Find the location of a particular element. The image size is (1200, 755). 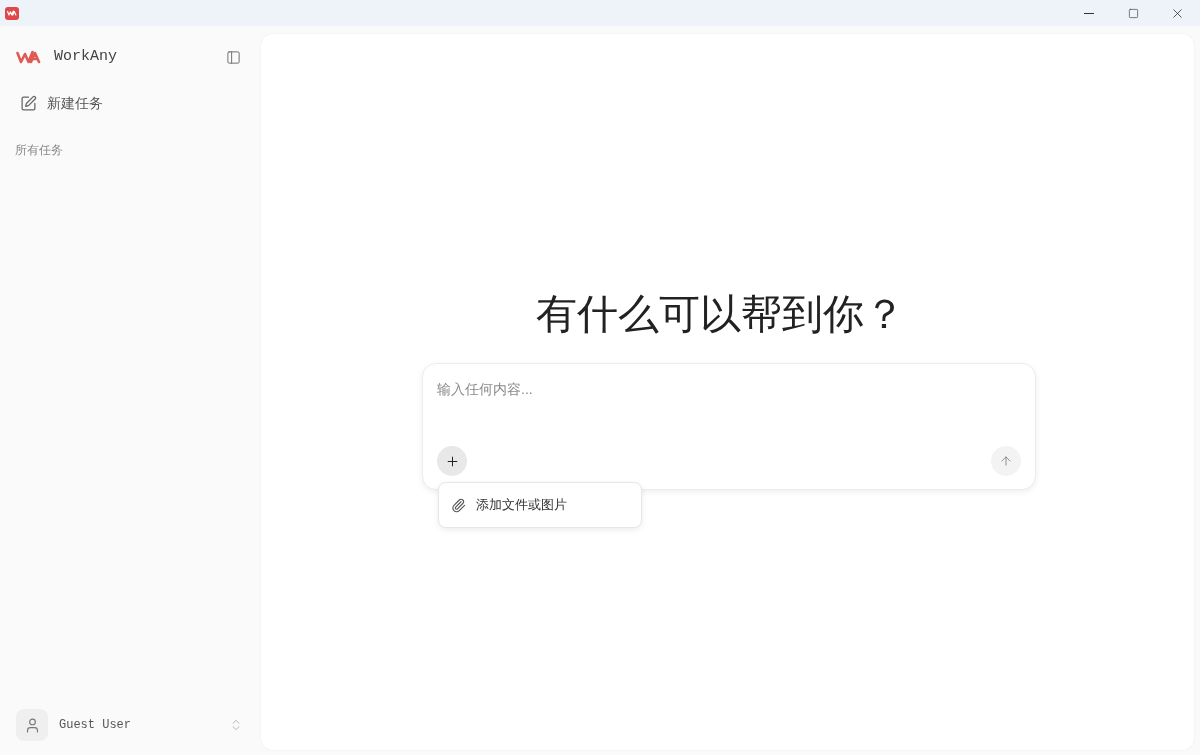

section-label: 所有任务 is located at coordinates (39, 150).